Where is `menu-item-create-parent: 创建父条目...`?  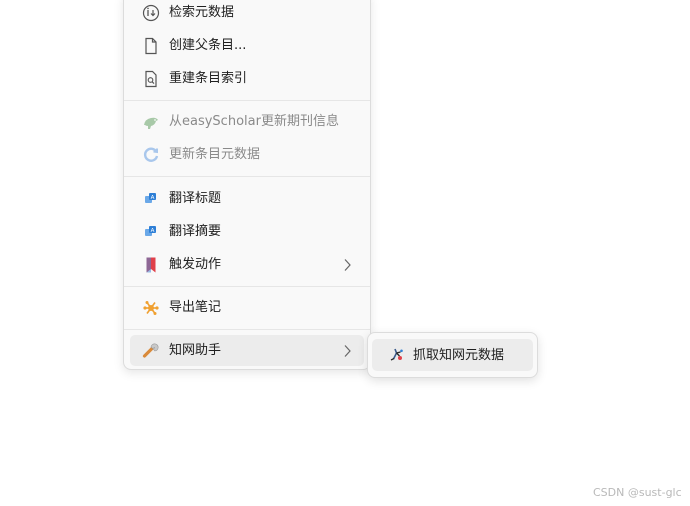
menu-item-create-parent: 创建父条目... is located at coordinates (247, 45).